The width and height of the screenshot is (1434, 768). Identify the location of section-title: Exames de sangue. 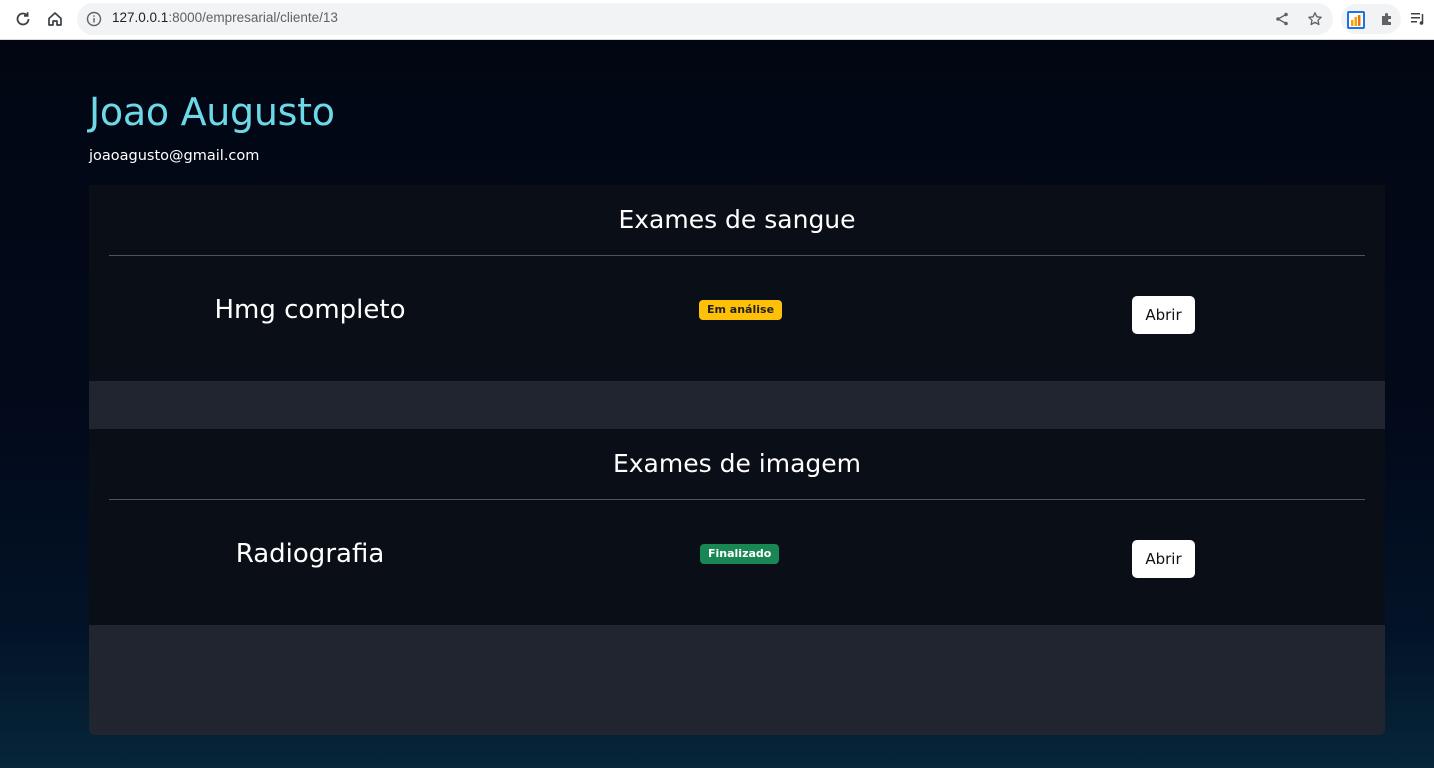
(737, 219).